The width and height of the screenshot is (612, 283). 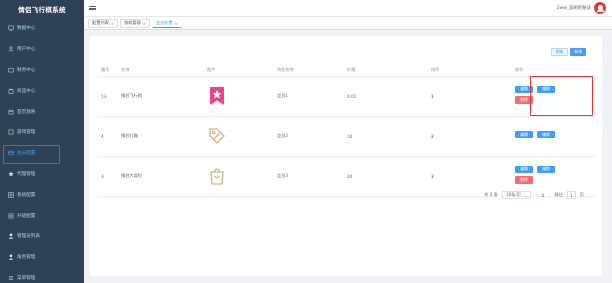 I want to click on cell-sort: 2, so click(x=469, y=136).